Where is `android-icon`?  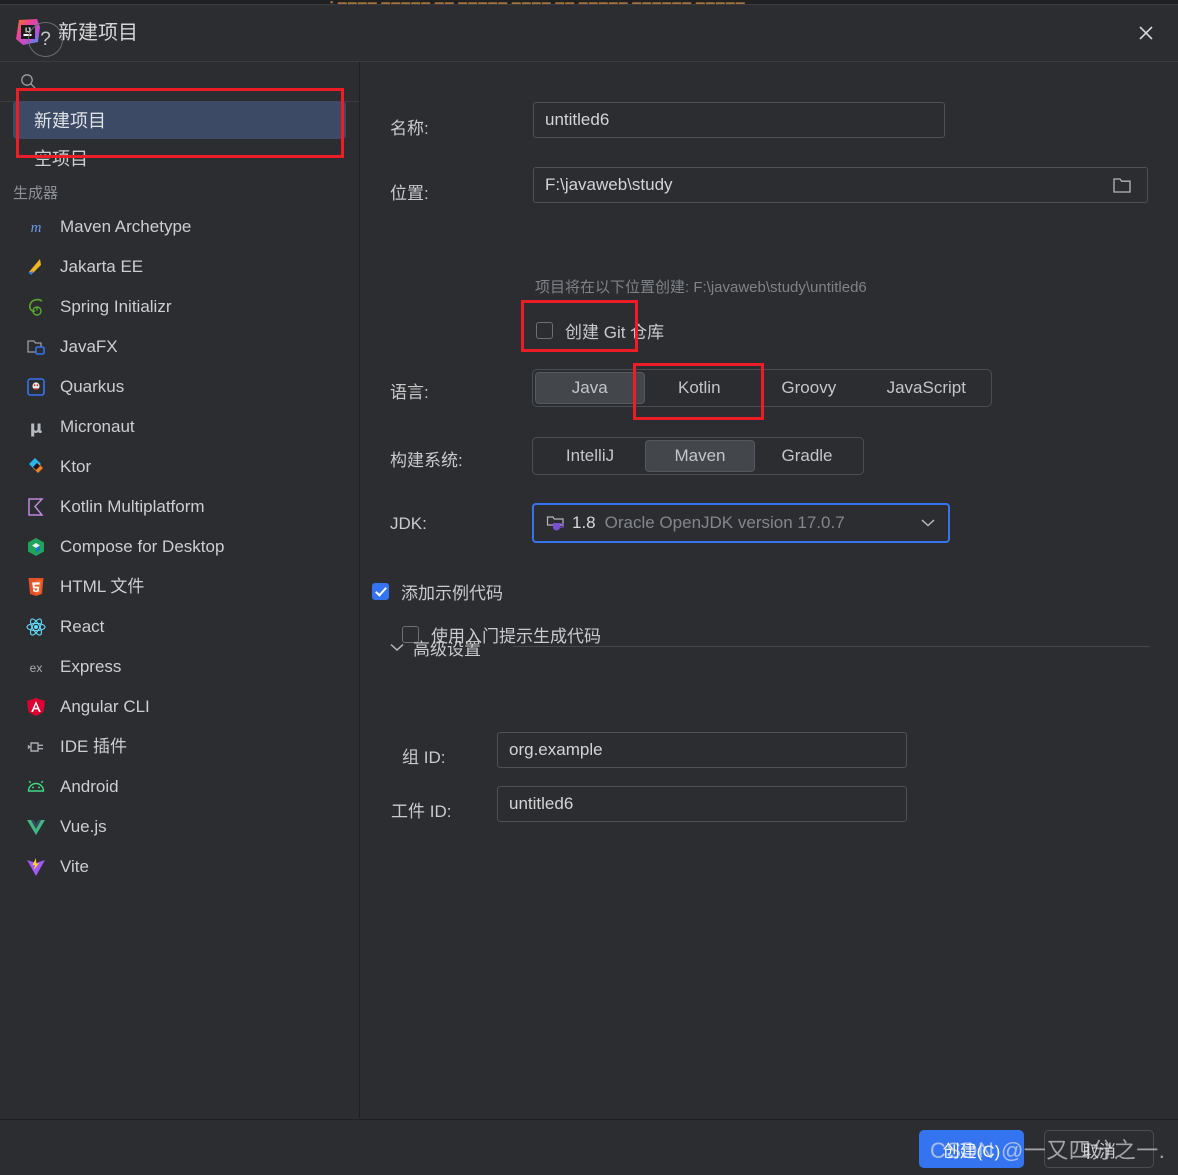
android-icon is located at coordinates (36, 787).